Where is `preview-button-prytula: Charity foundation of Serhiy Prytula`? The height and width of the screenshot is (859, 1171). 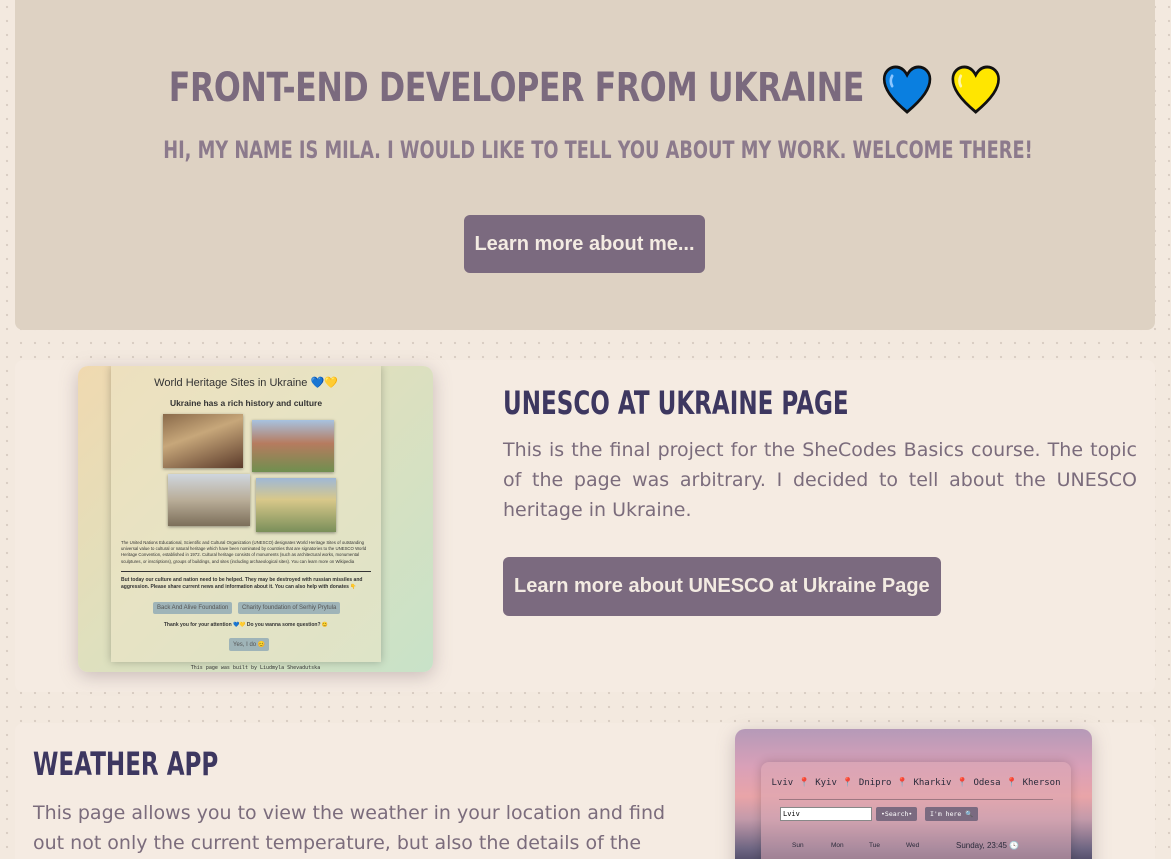 preview-button-prytula: Charity foundation of Serhiy Prytula is located at coordinates (289, 608).